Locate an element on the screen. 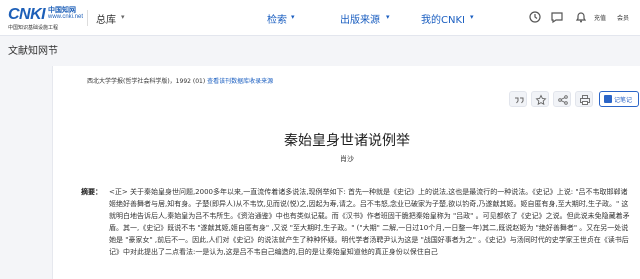 This screenshot has width=640, height=279. nav-divider is located at coordinates (87, 18).